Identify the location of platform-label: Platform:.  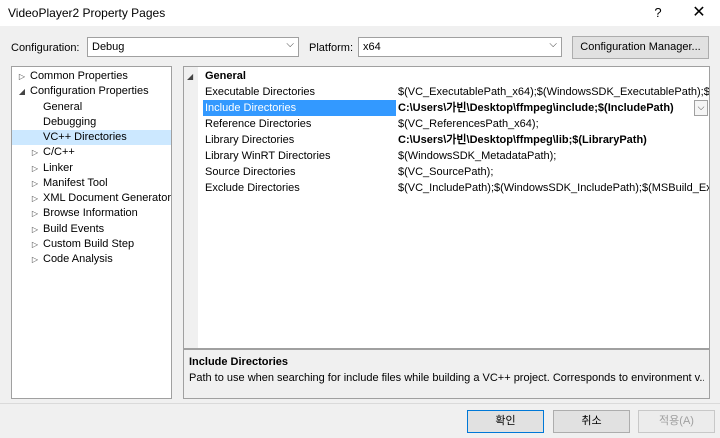
(331, 48).